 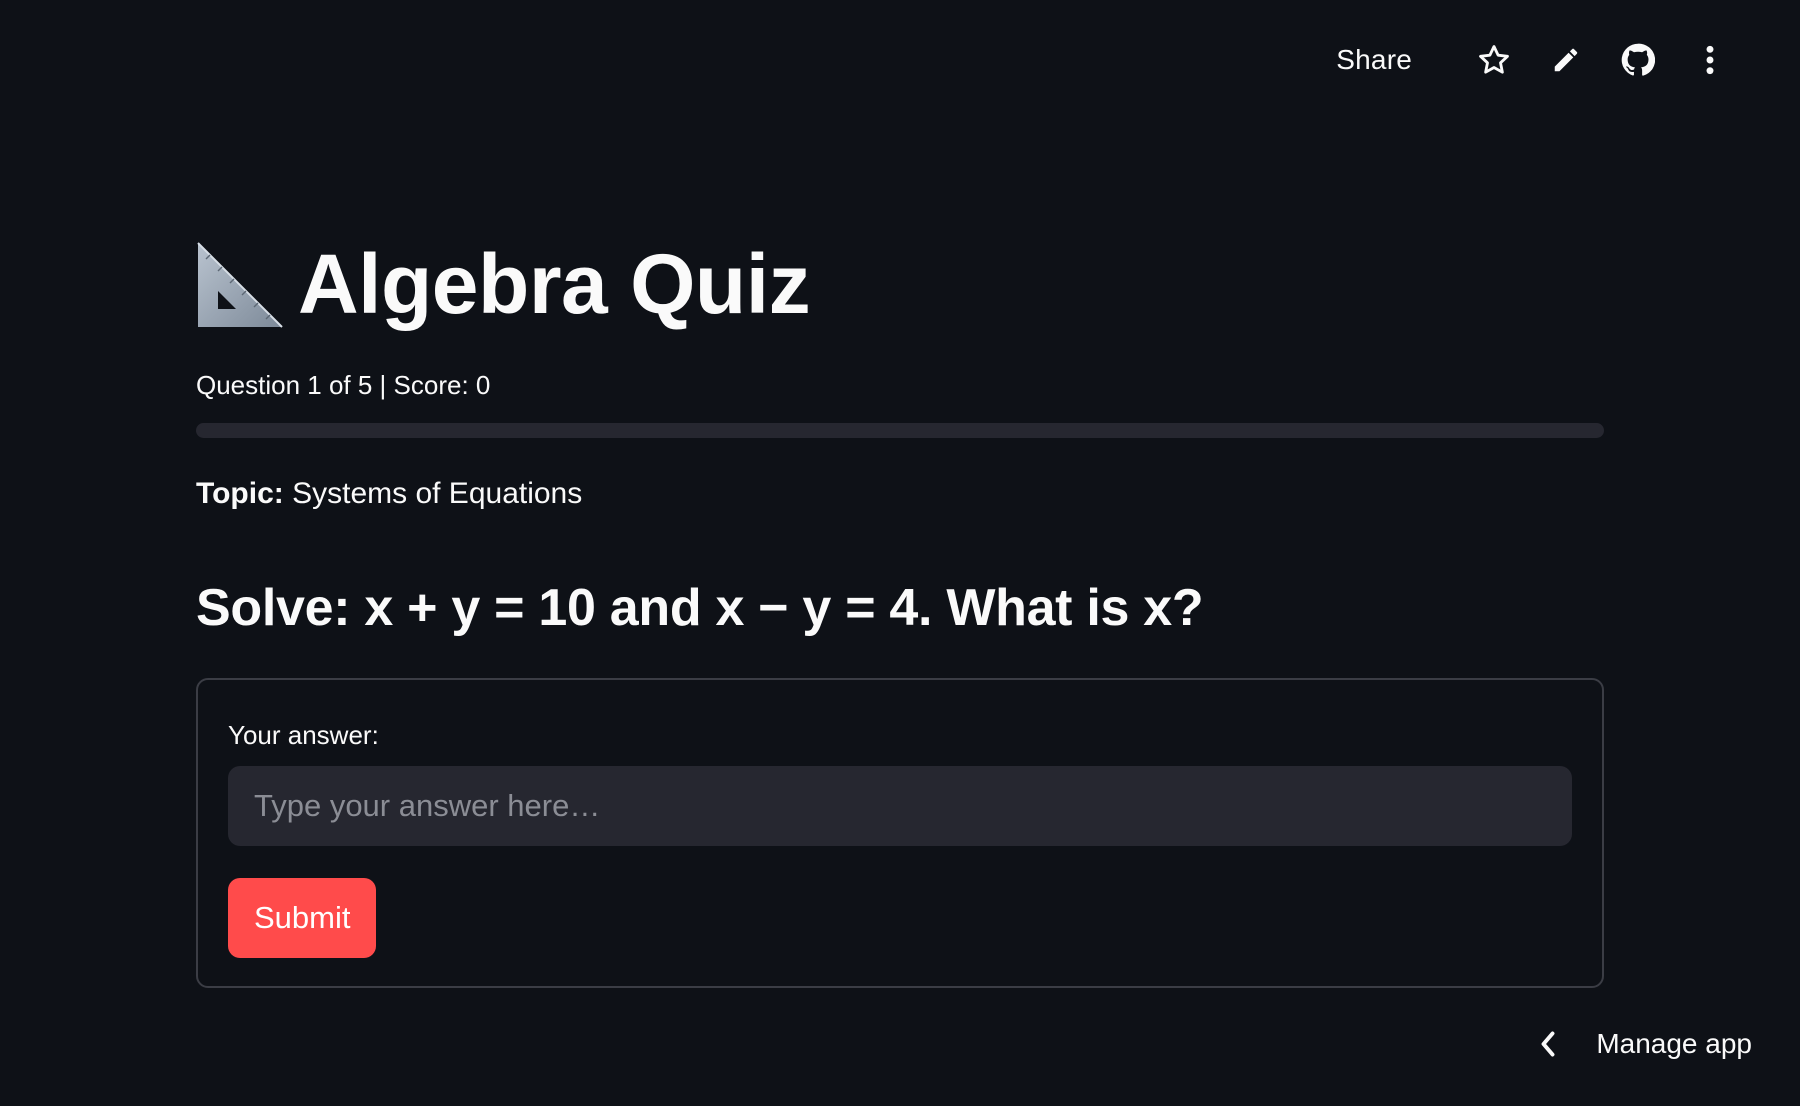 What do you see at coordinates (1674, 1043) in the screenshot?
I see `manage-app-label: Manage app` at bounding box center [1674, 1043].